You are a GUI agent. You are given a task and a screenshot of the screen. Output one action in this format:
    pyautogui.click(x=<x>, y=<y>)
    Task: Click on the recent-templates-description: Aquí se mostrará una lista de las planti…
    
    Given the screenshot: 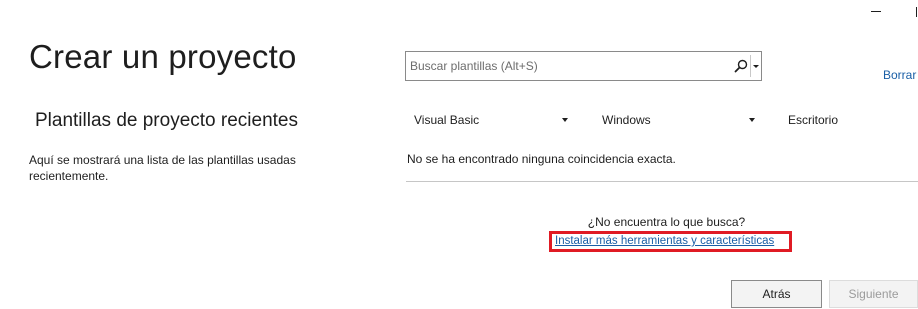 What is the action you would take?
    pyautogui.click(x=162, y=168)
    